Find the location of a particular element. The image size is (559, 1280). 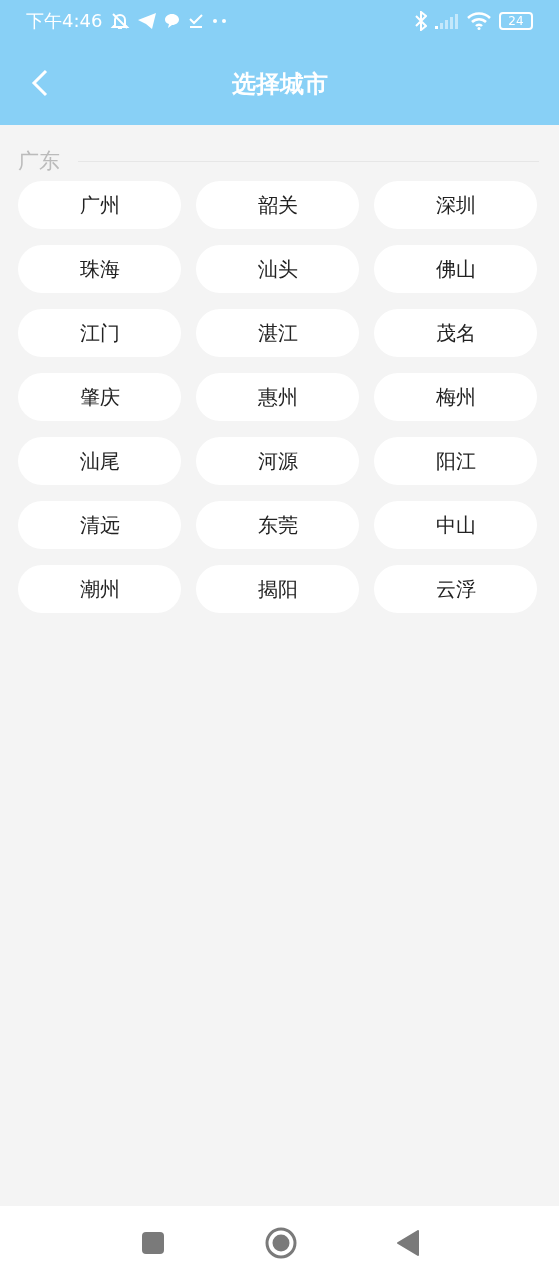

city-button: 河源 is located at coordinates (277, 461).